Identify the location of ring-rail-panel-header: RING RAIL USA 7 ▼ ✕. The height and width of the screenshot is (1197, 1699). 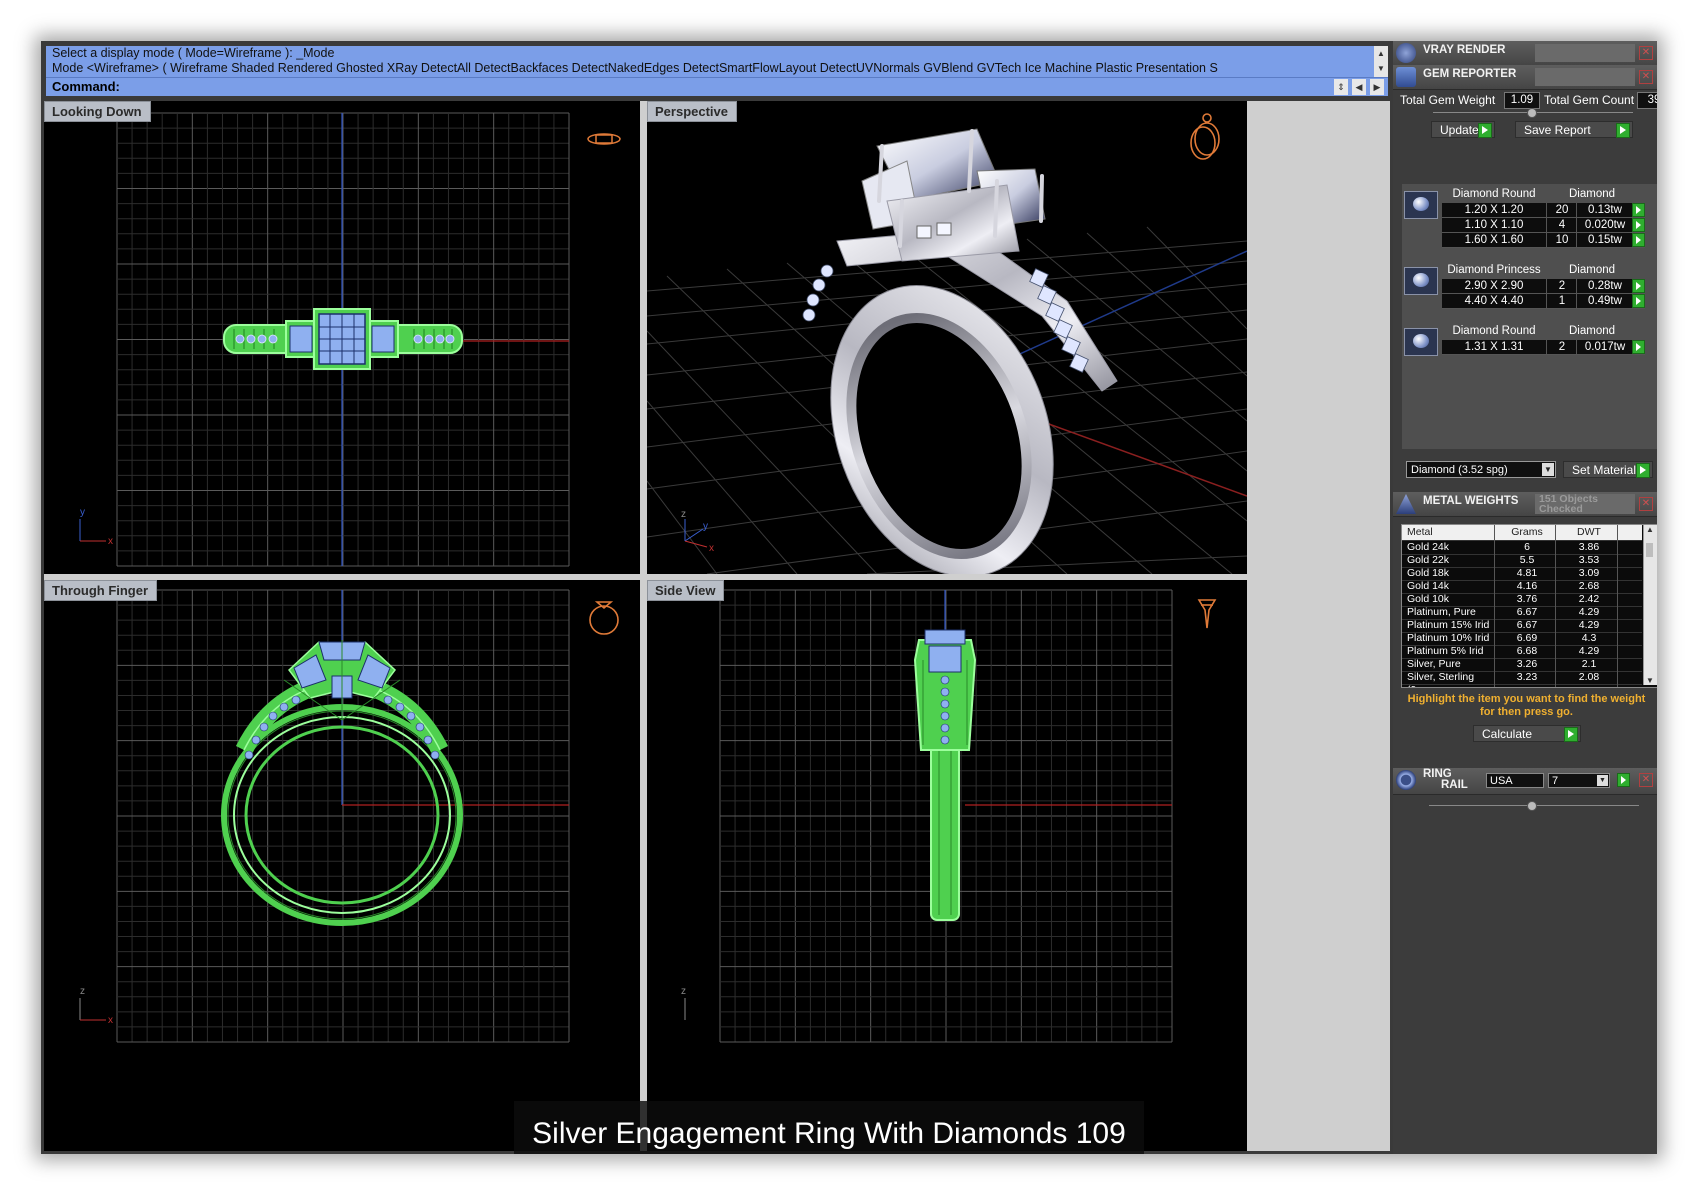
(1525, 781).